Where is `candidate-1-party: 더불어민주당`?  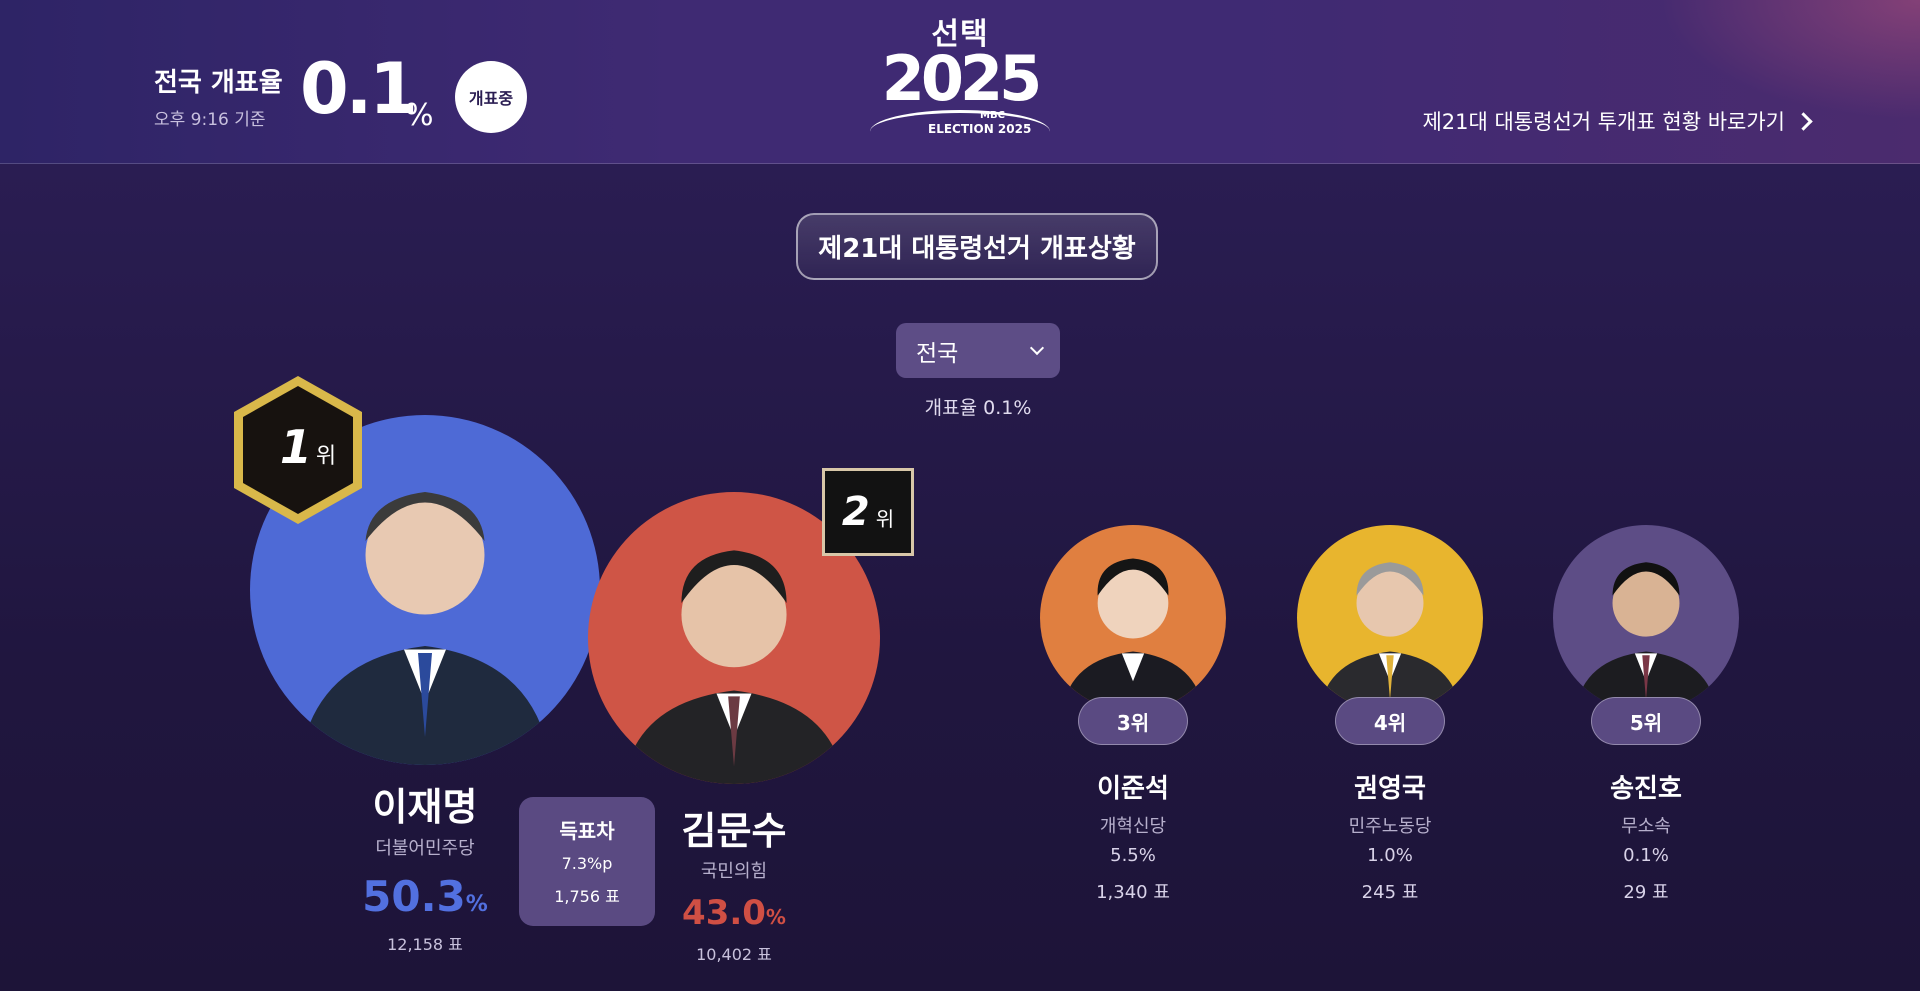
candidate-1-party: 더불어민주당 is located at coordinates (425, 848).